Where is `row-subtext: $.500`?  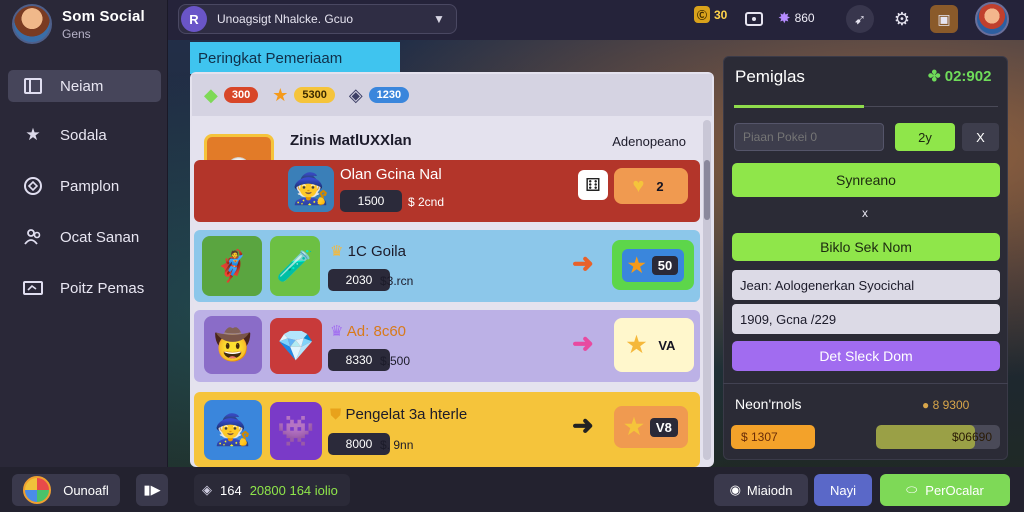
row-subtext: $.500 is located at coordinates (395, 361).